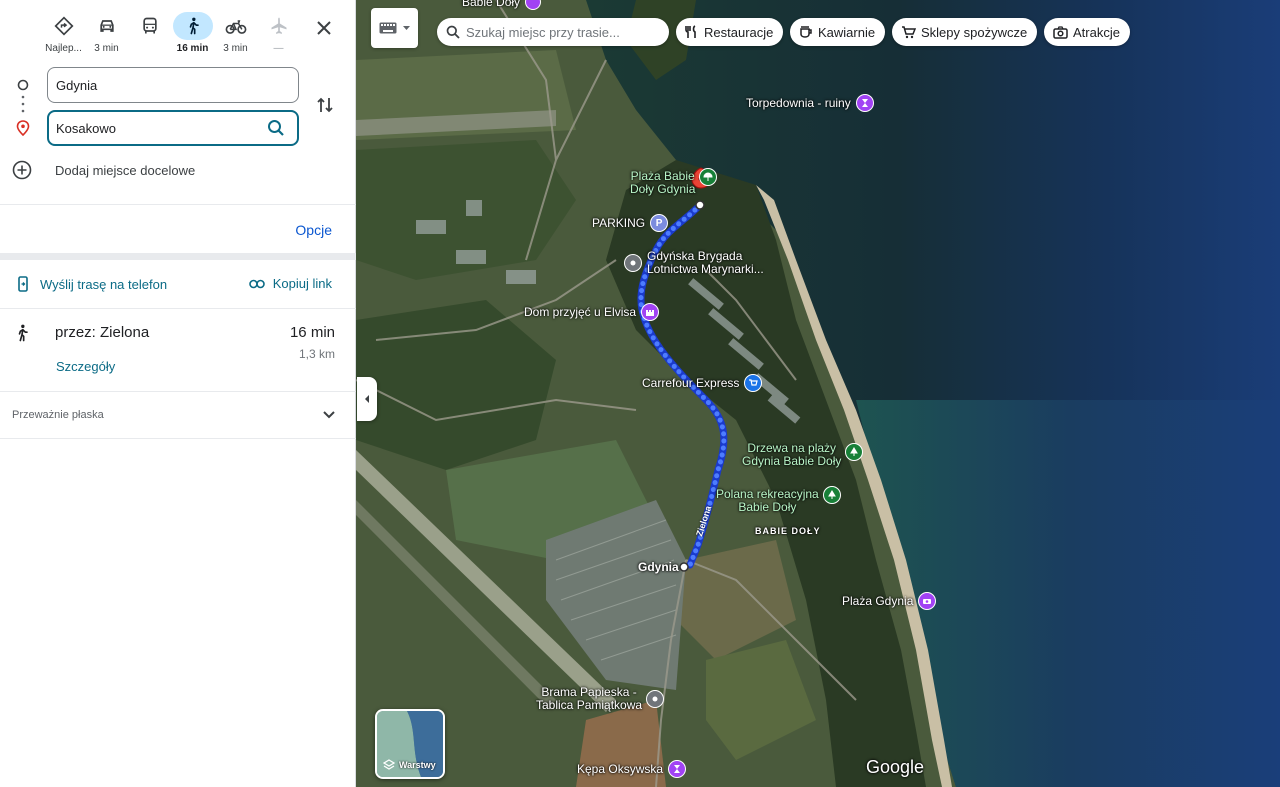  What do you see at coordinates (235, 27) in the screenshot?
I see `bike-icon` at bounding box center [235, 27].